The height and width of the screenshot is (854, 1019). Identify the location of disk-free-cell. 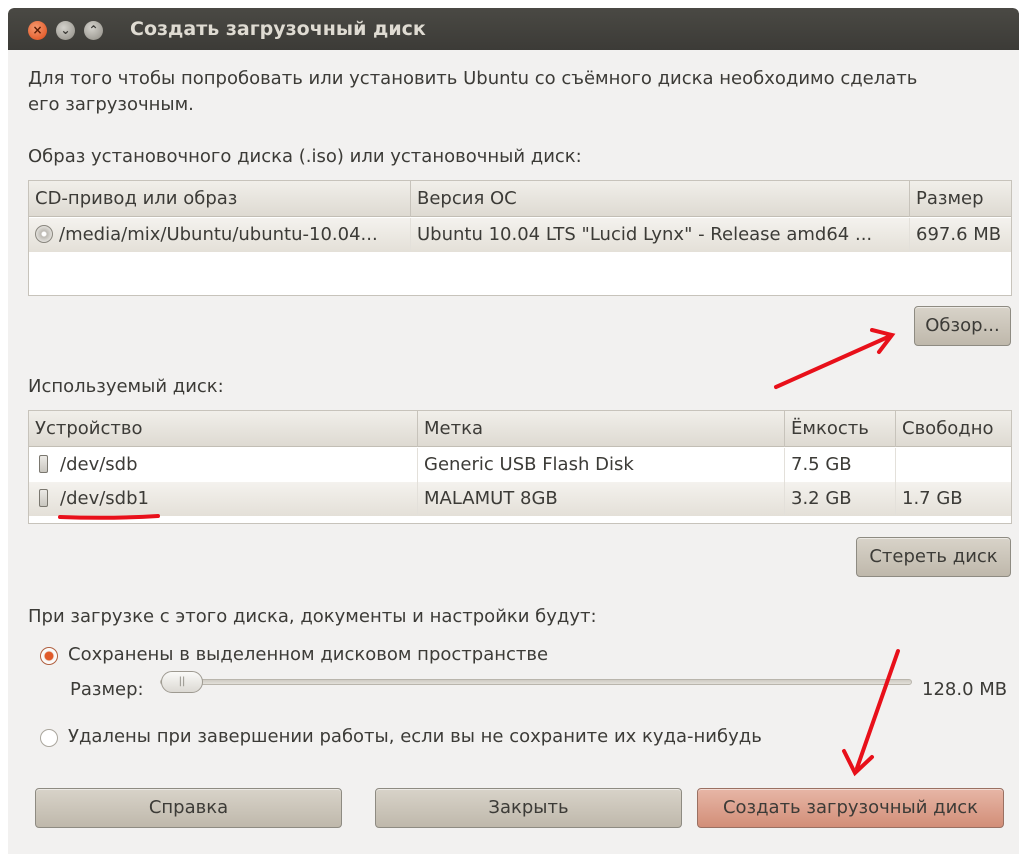
(954, 465).